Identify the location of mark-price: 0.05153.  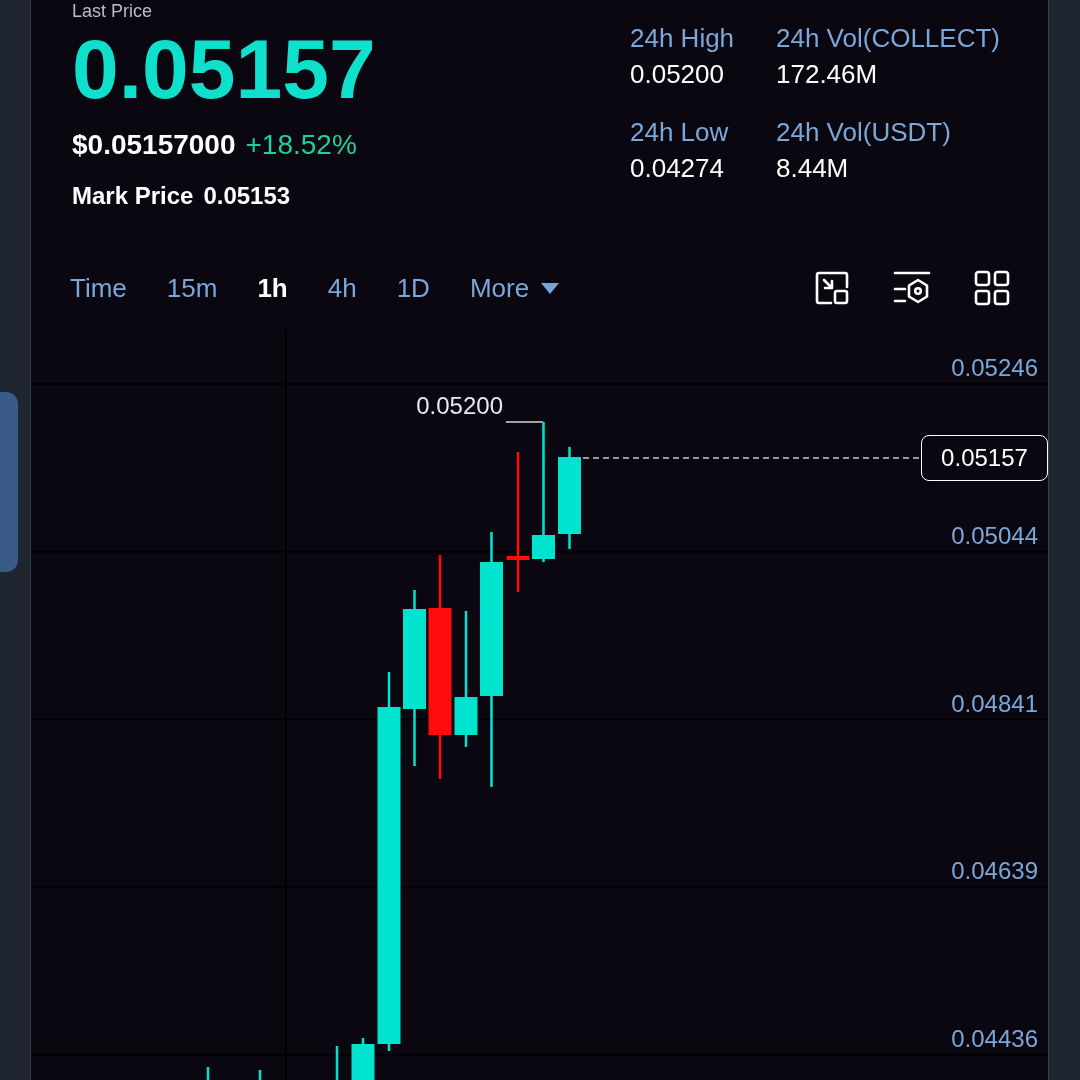
(247, 196).